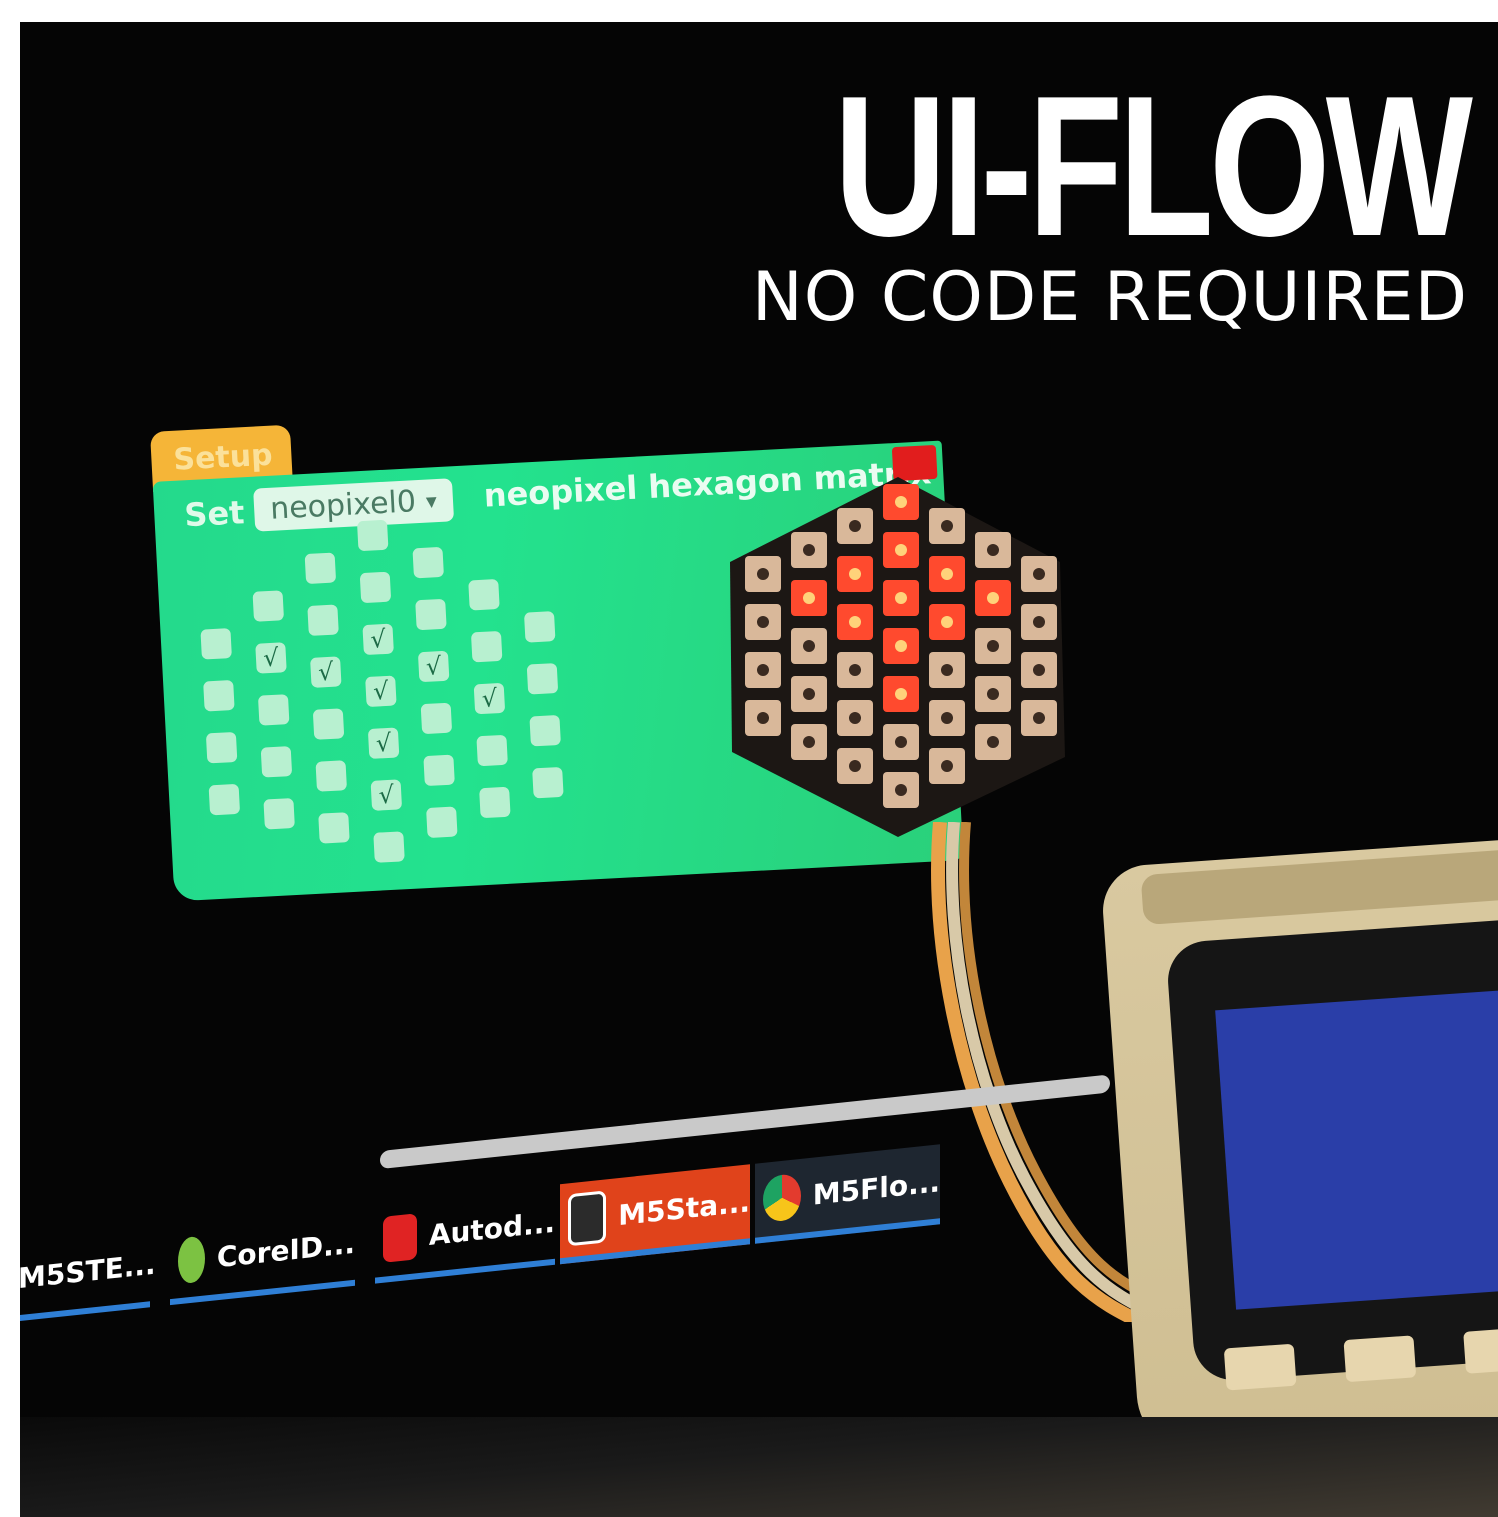 The image size is (1498, 1517). I want to click on neopixel-dropdown: neopixel0 ▼, so click(353, 505).